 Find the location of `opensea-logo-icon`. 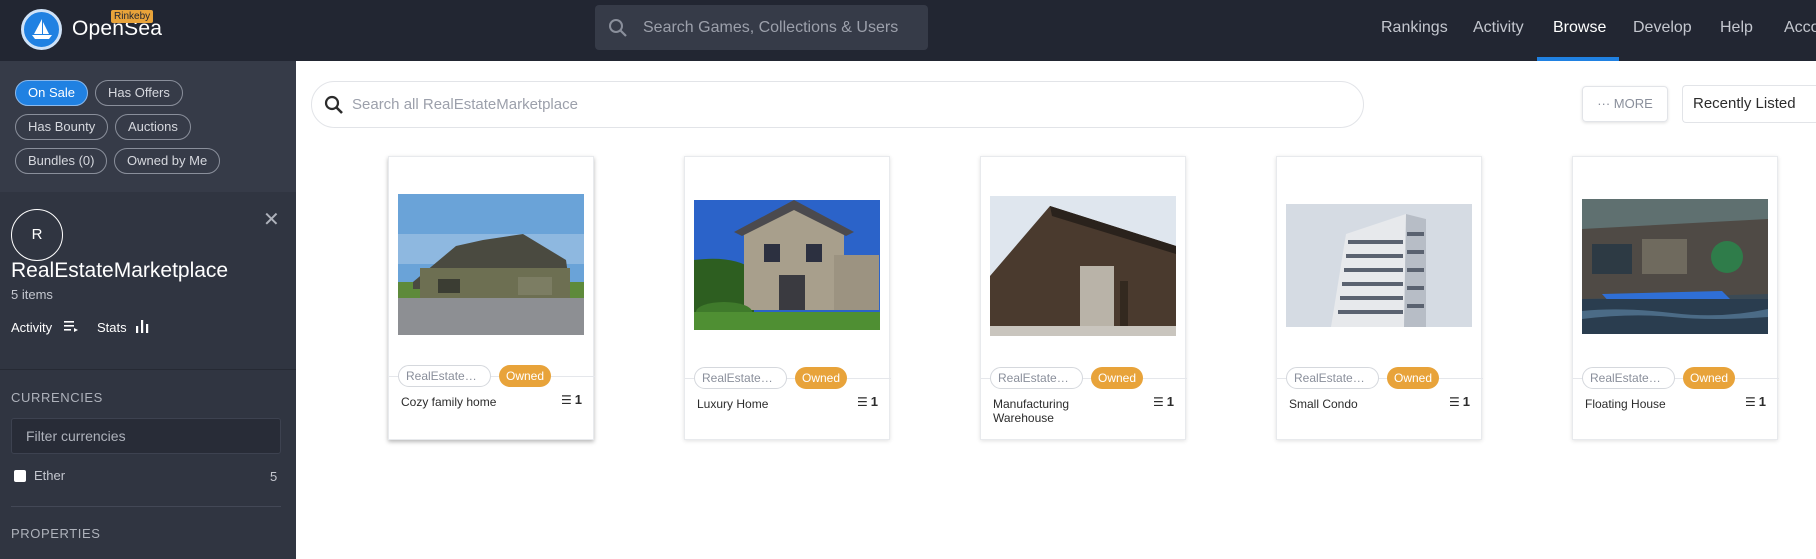

opensea-logo-icon is located at coordinates (41, 29).